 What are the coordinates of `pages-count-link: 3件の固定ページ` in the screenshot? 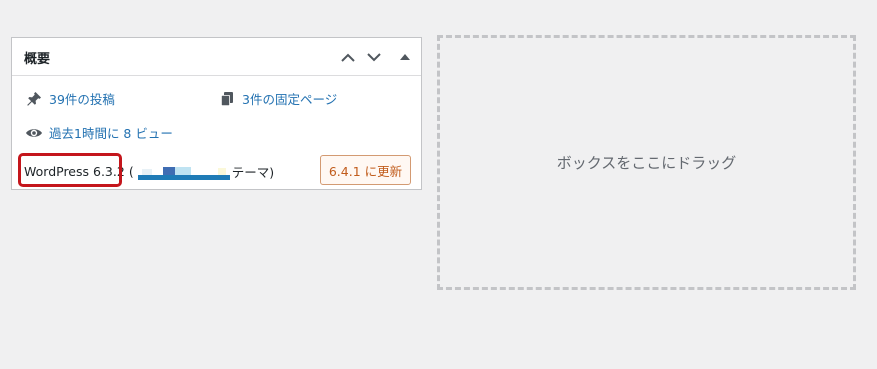 It's located at (277, 98).